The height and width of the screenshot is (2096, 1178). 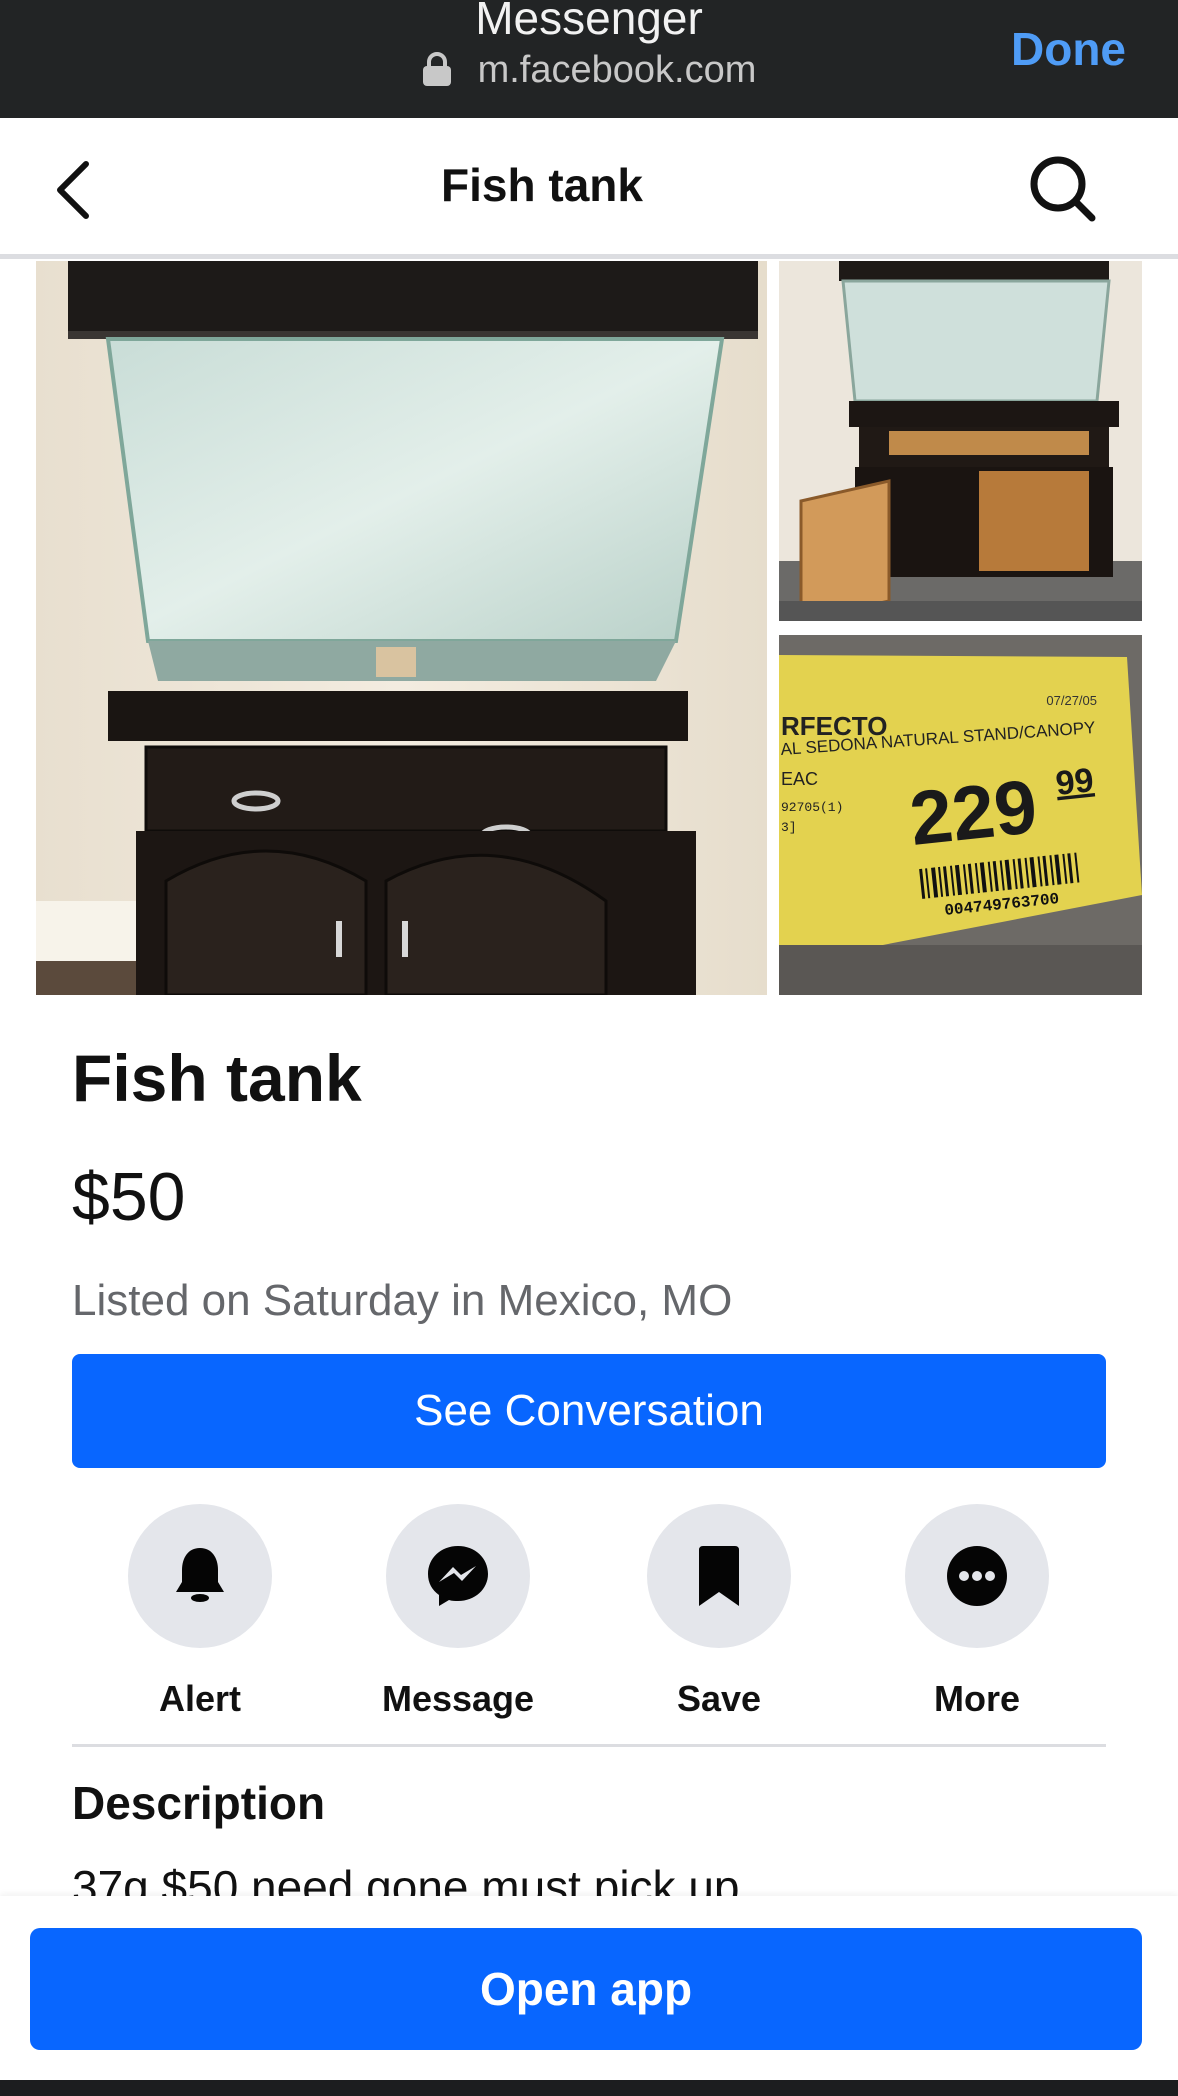 I want to click on done-button: Done, so click(x=1068, y=49).